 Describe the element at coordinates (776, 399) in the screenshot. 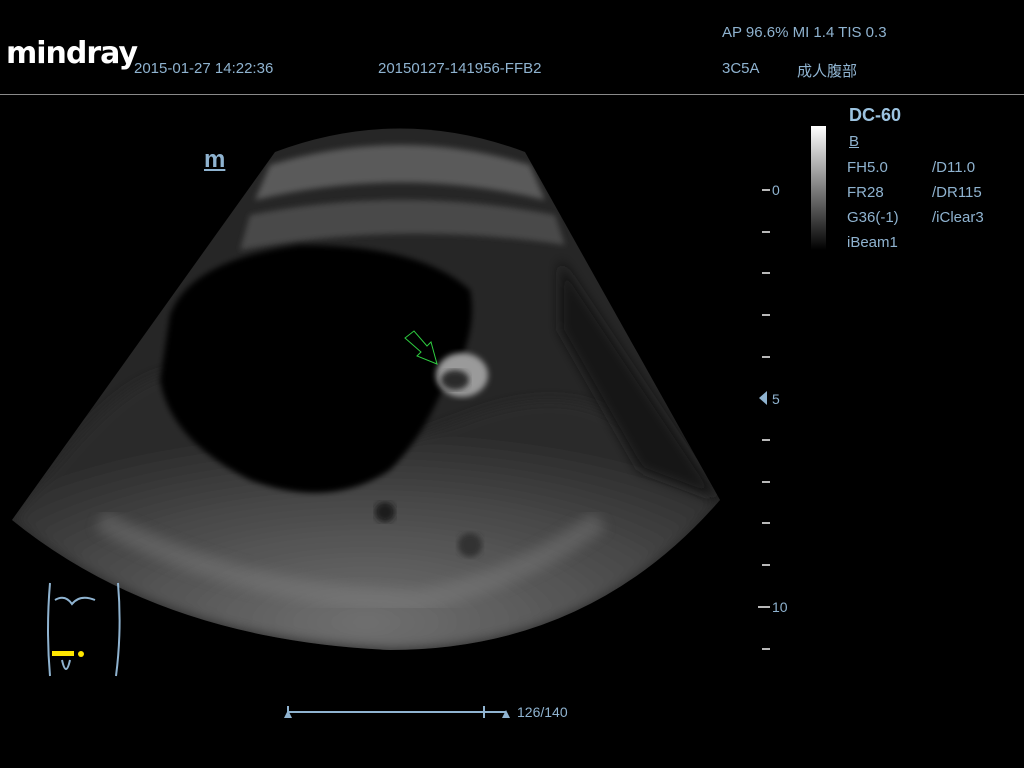

I see `depth-label-5: 5` at that location.